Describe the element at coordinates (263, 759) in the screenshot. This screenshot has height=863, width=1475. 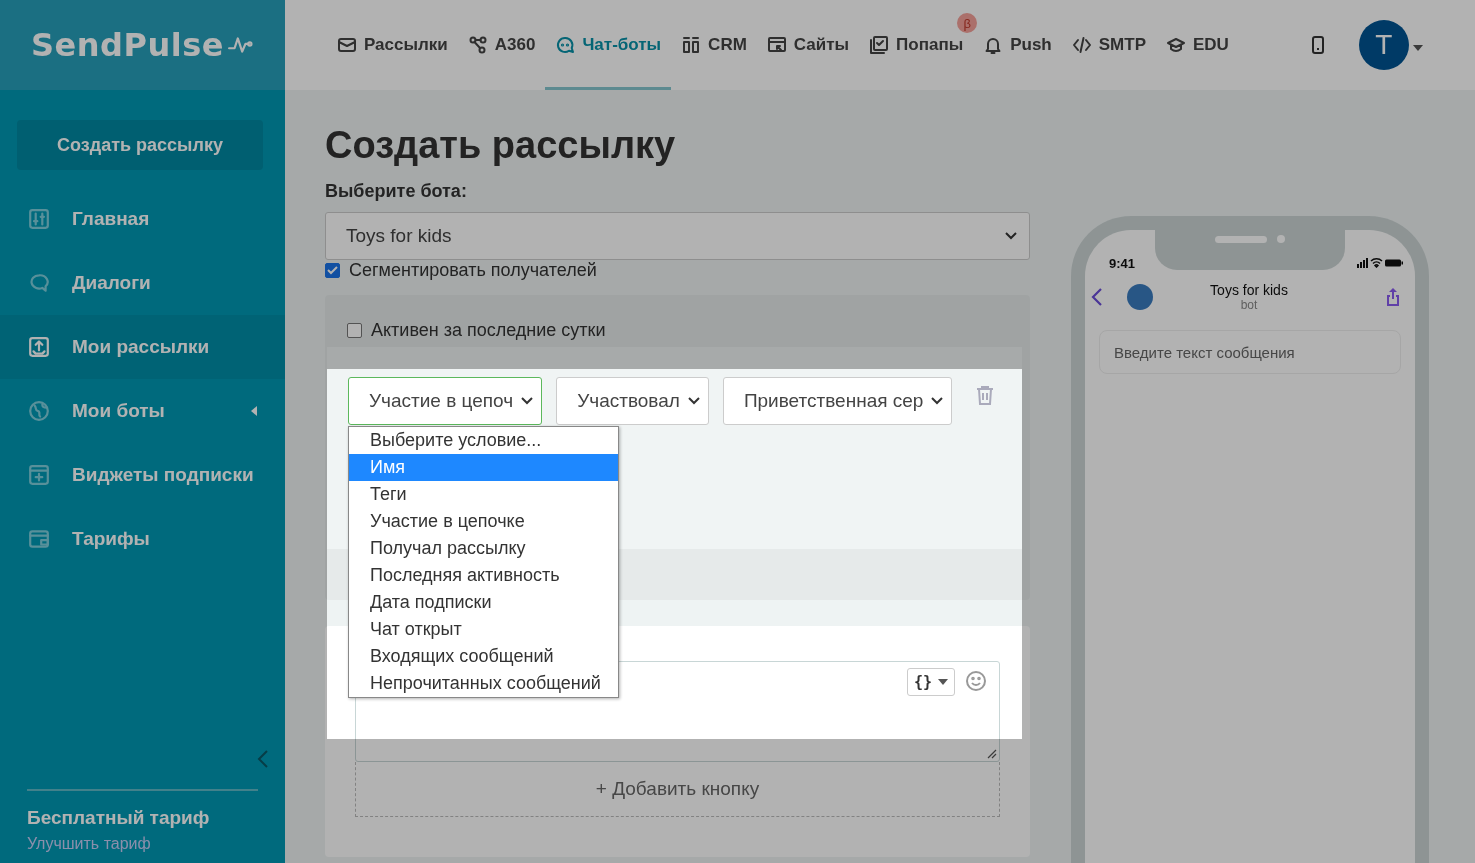
I see `collapse-icon` at that location.